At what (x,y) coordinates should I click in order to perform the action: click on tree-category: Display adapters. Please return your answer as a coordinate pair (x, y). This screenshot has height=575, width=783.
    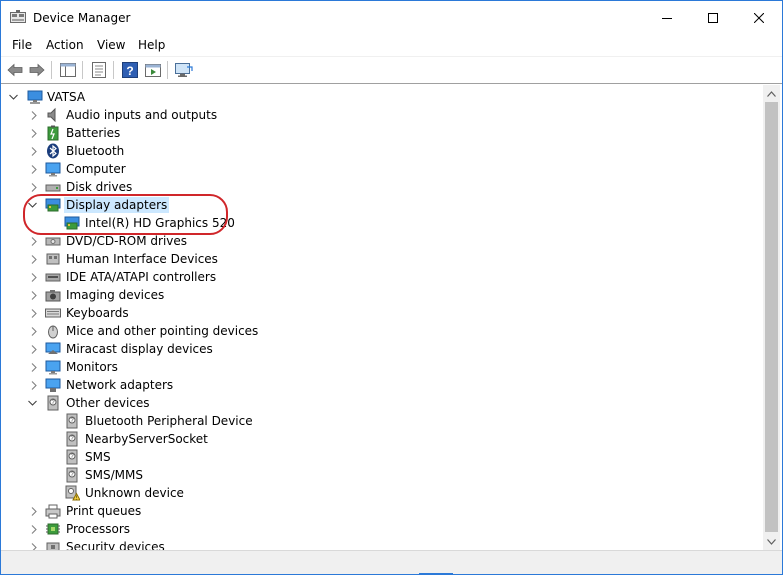
    Looking at the image, I should click on (381, 205).